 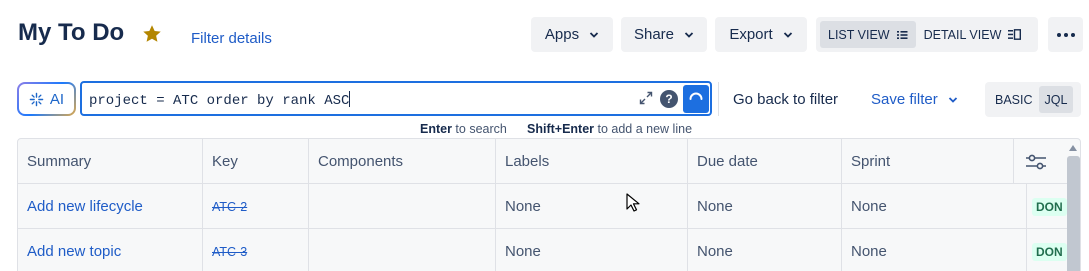 What do you see at coordinates (904, 99) in the screenshot?
I see `save-filter-label: Save filter` at bounding box center [904, 99].